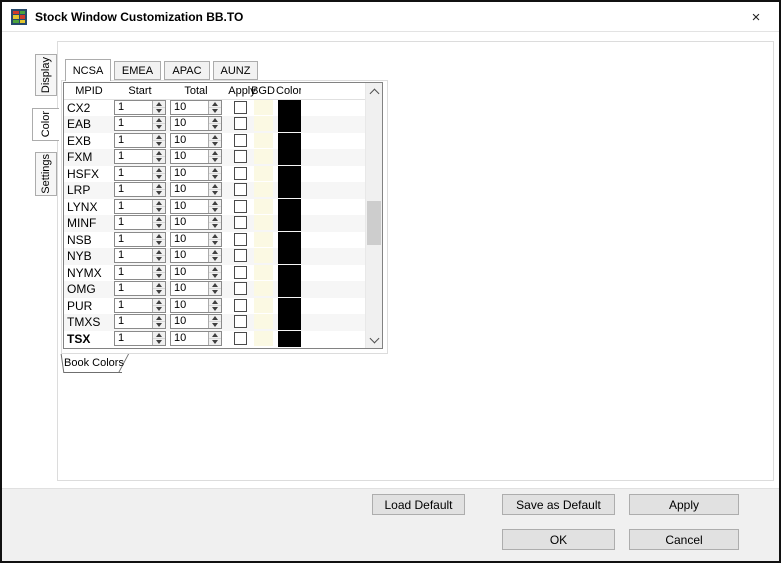 This screenshot has height=563, width=781. Describe the element at coordinates (374, 339) in the screenshot. I see `scroll-down-icon` at that location.